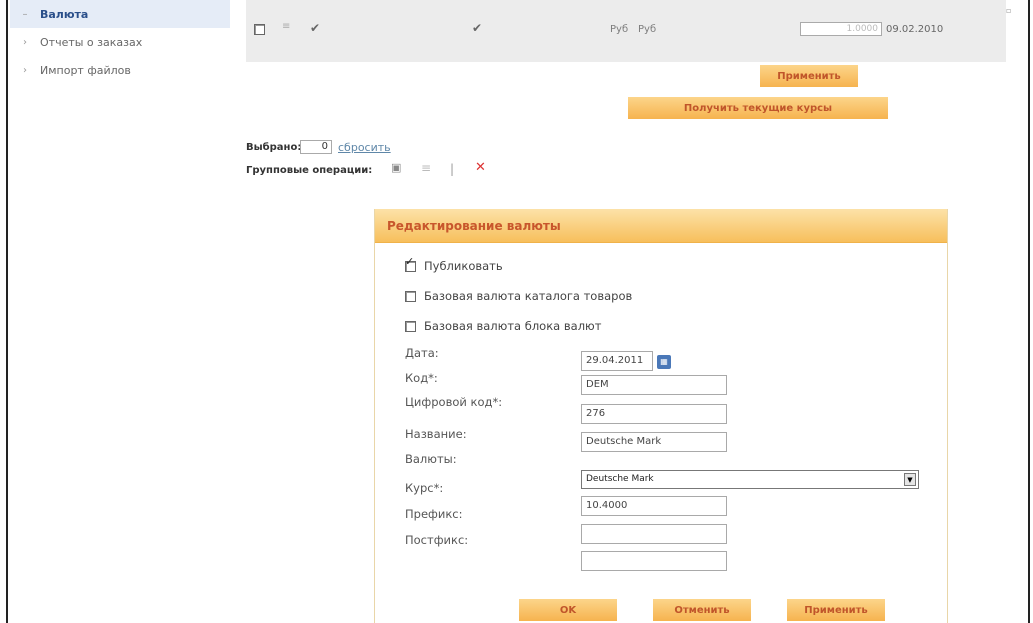 The image size is (1033, 623). I want to click on name-label: Название:, so click(436, 434).